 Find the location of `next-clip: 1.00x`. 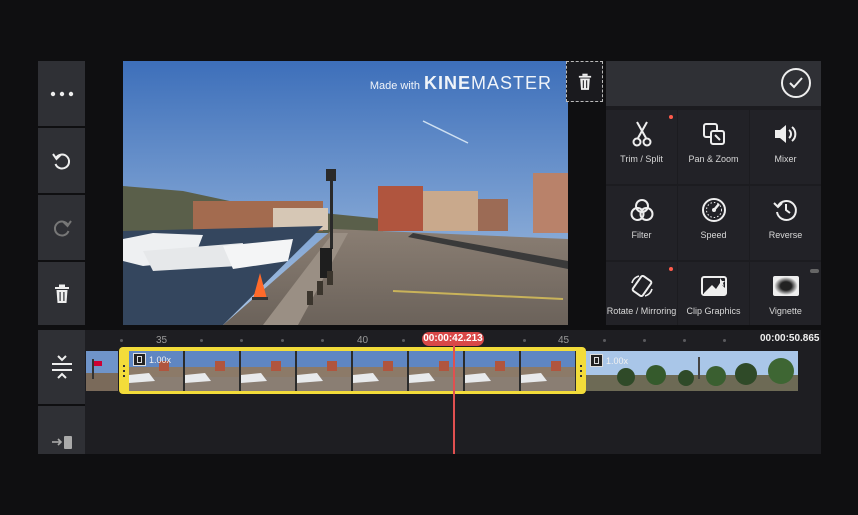

next-clip: 1.00x is located at coordinates (692, 371).